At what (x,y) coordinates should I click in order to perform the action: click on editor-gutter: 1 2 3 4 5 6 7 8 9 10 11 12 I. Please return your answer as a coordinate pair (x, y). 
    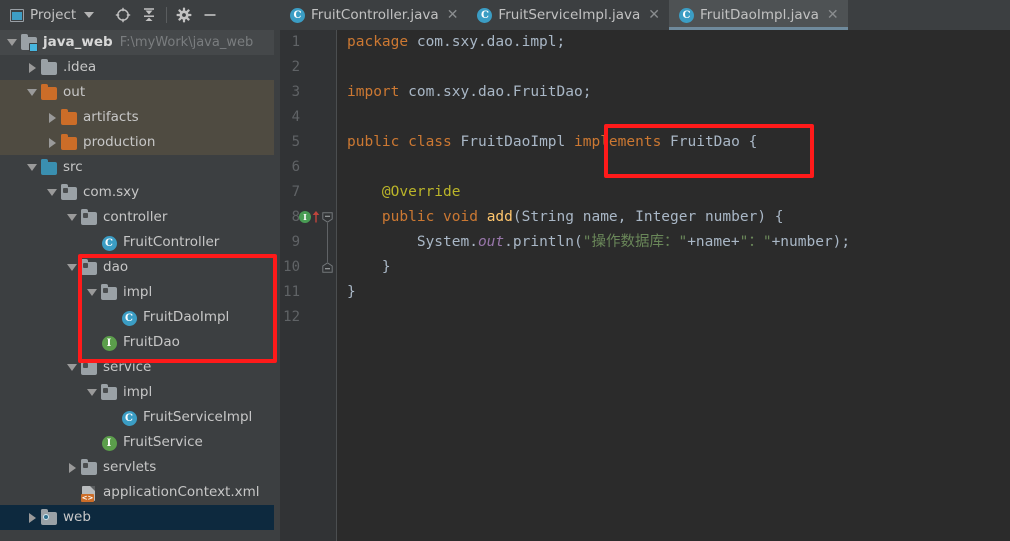
    Looking at the image, I should click on (308, 285).